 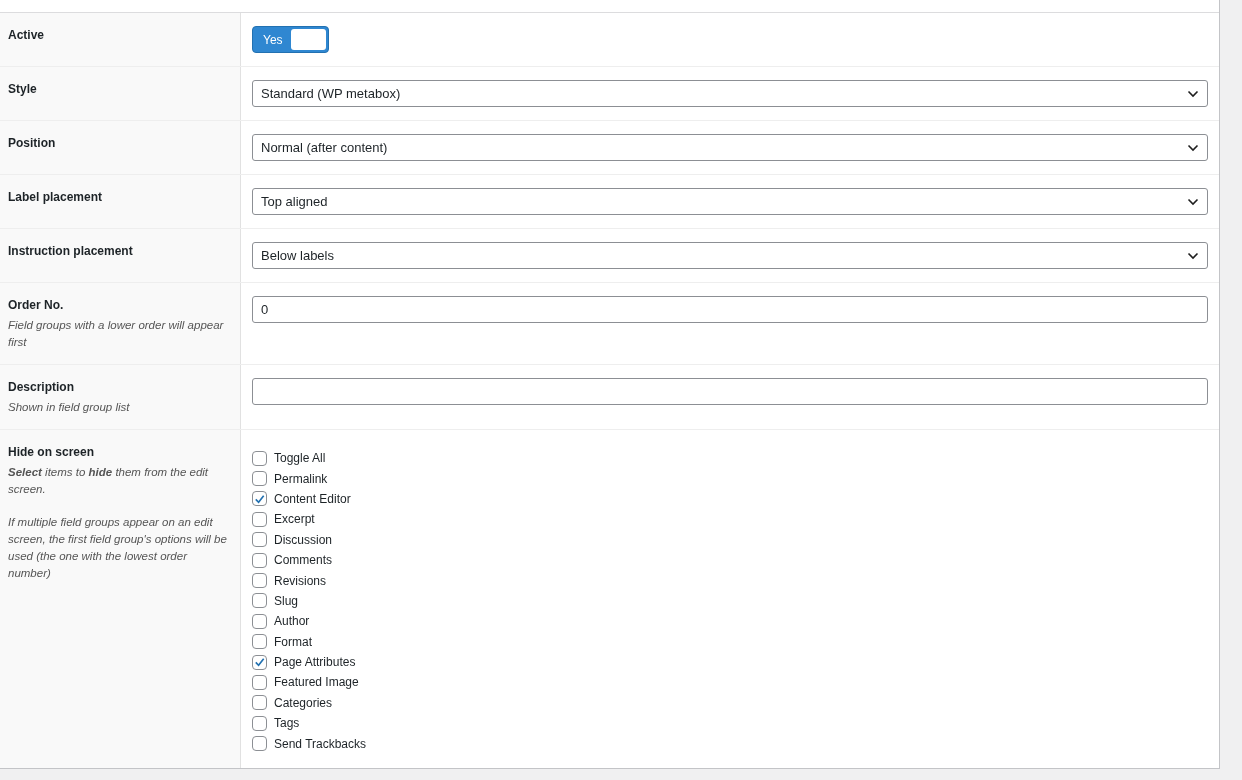 I want to click on toggle-label: Yes, so click(x=273, y=39).